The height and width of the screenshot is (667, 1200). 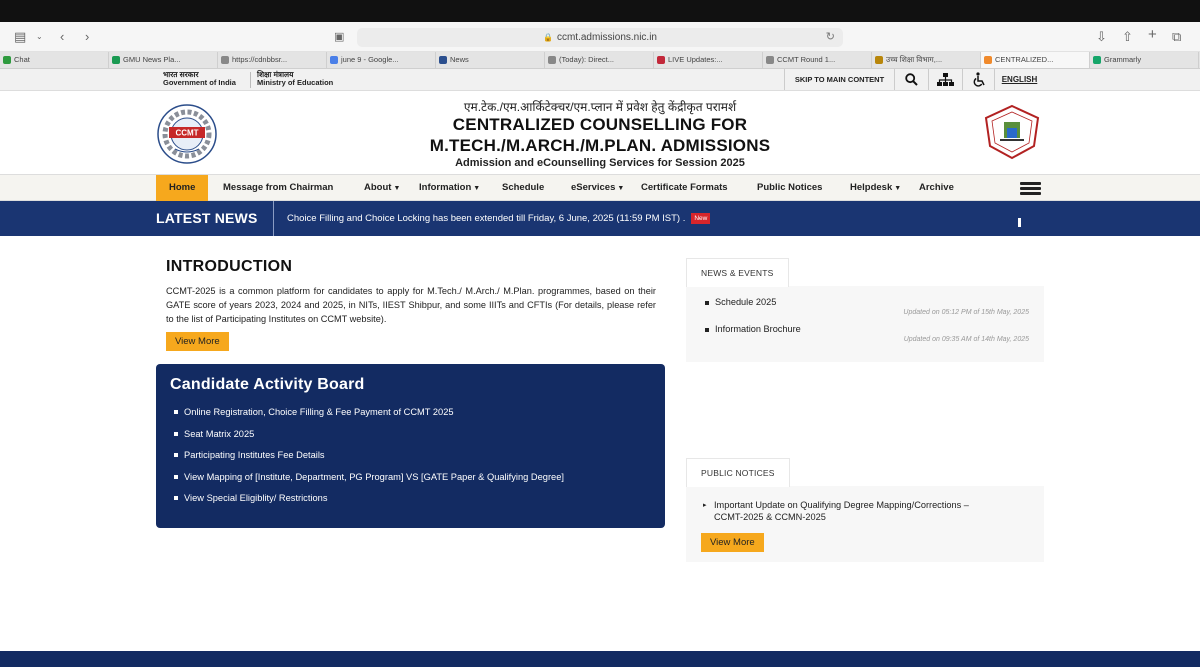 I want to click on forward-arrow-icon: ›, so click(x=87, y=37).